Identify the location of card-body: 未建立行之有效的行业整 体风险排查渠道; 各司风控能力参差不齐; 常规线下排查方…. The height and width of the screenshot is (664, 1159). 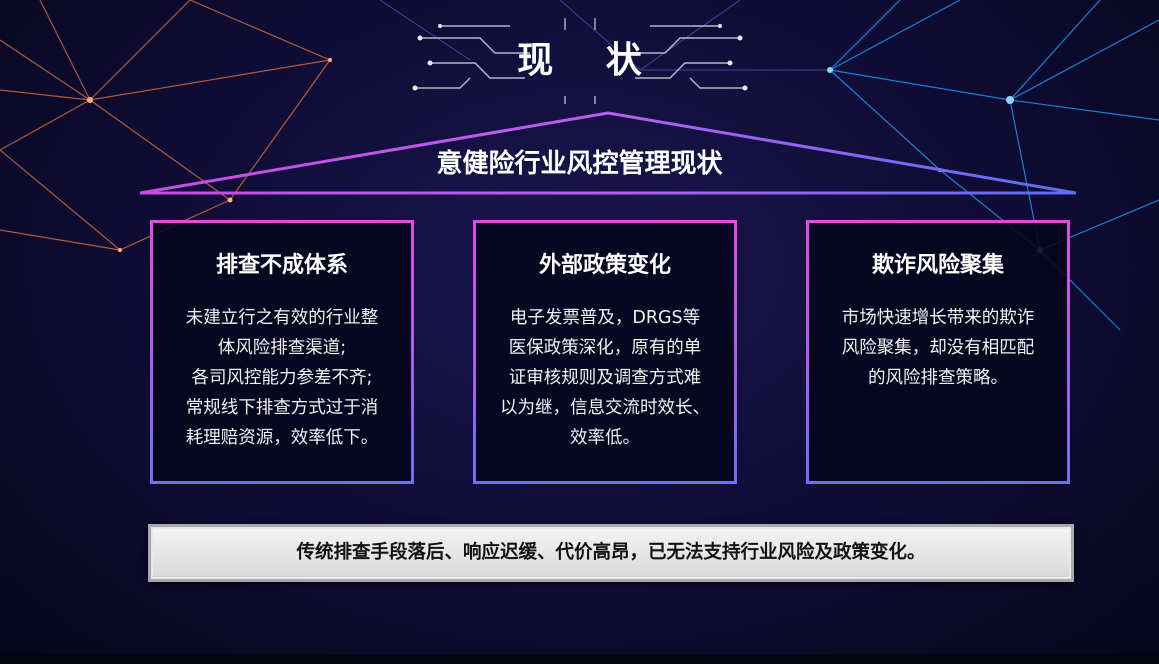
(282, 378).